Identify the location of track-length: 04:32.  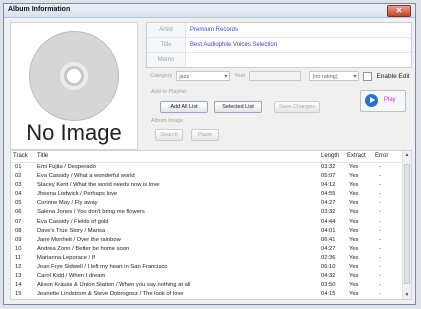
(328, 276).